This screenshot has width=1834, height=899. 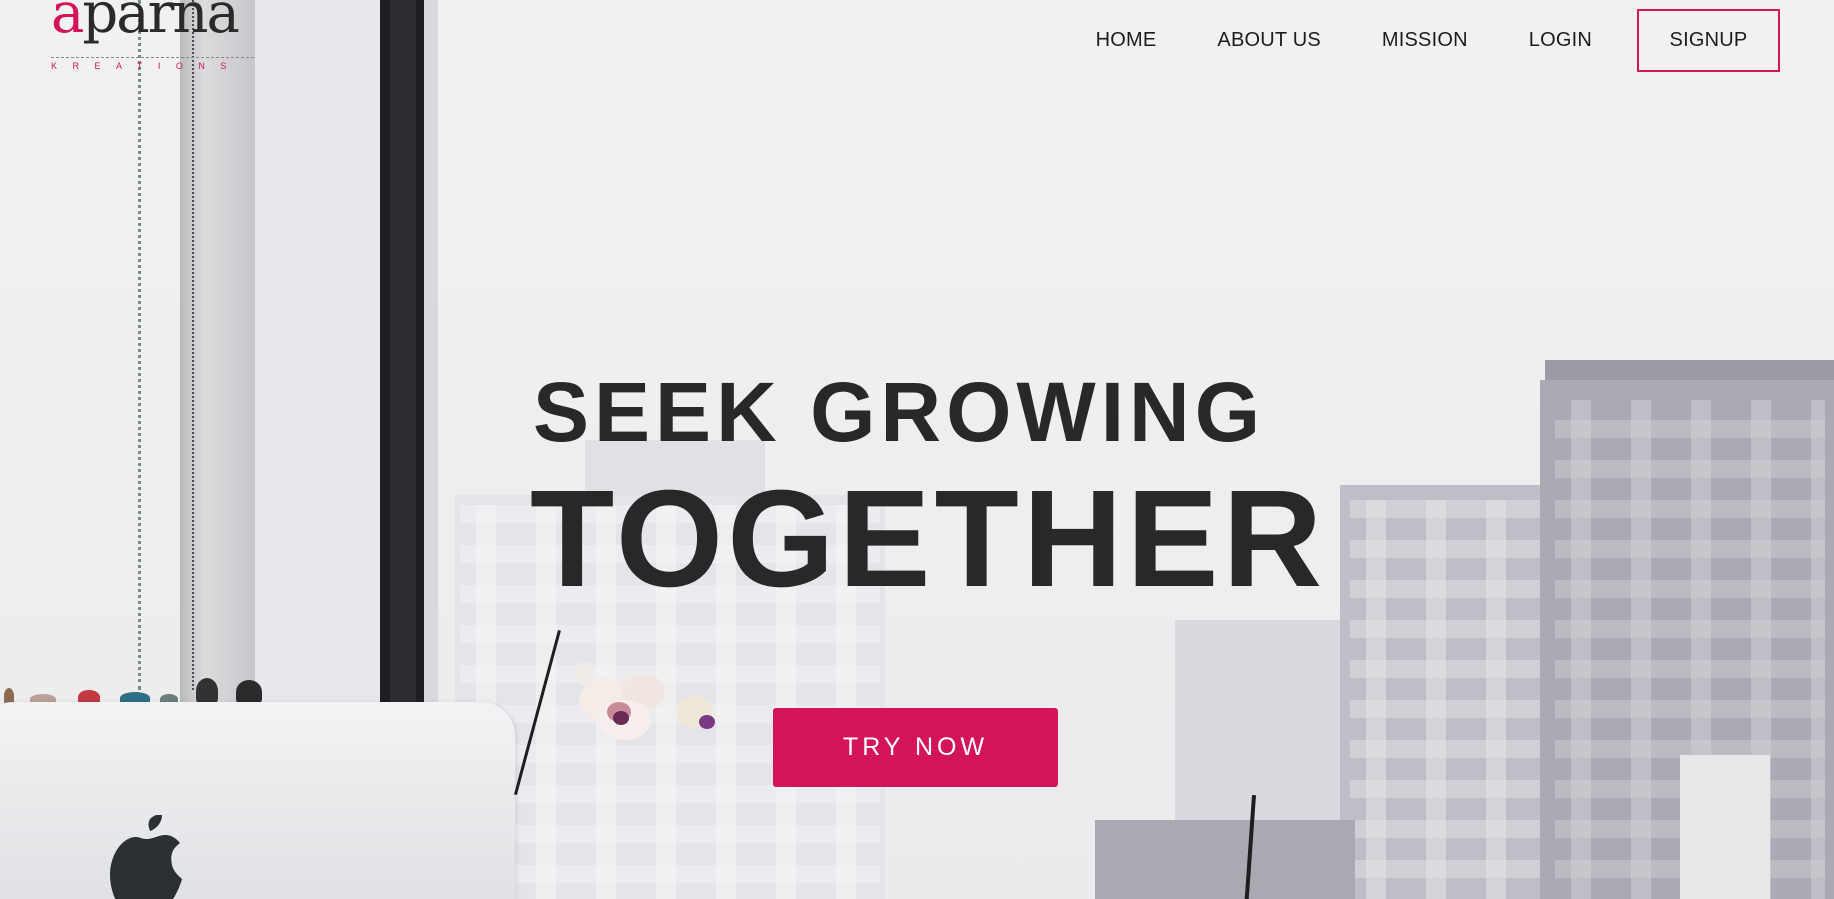 I want to click on hero-headline-main: TOGETHER, so click(x=928, y=539).